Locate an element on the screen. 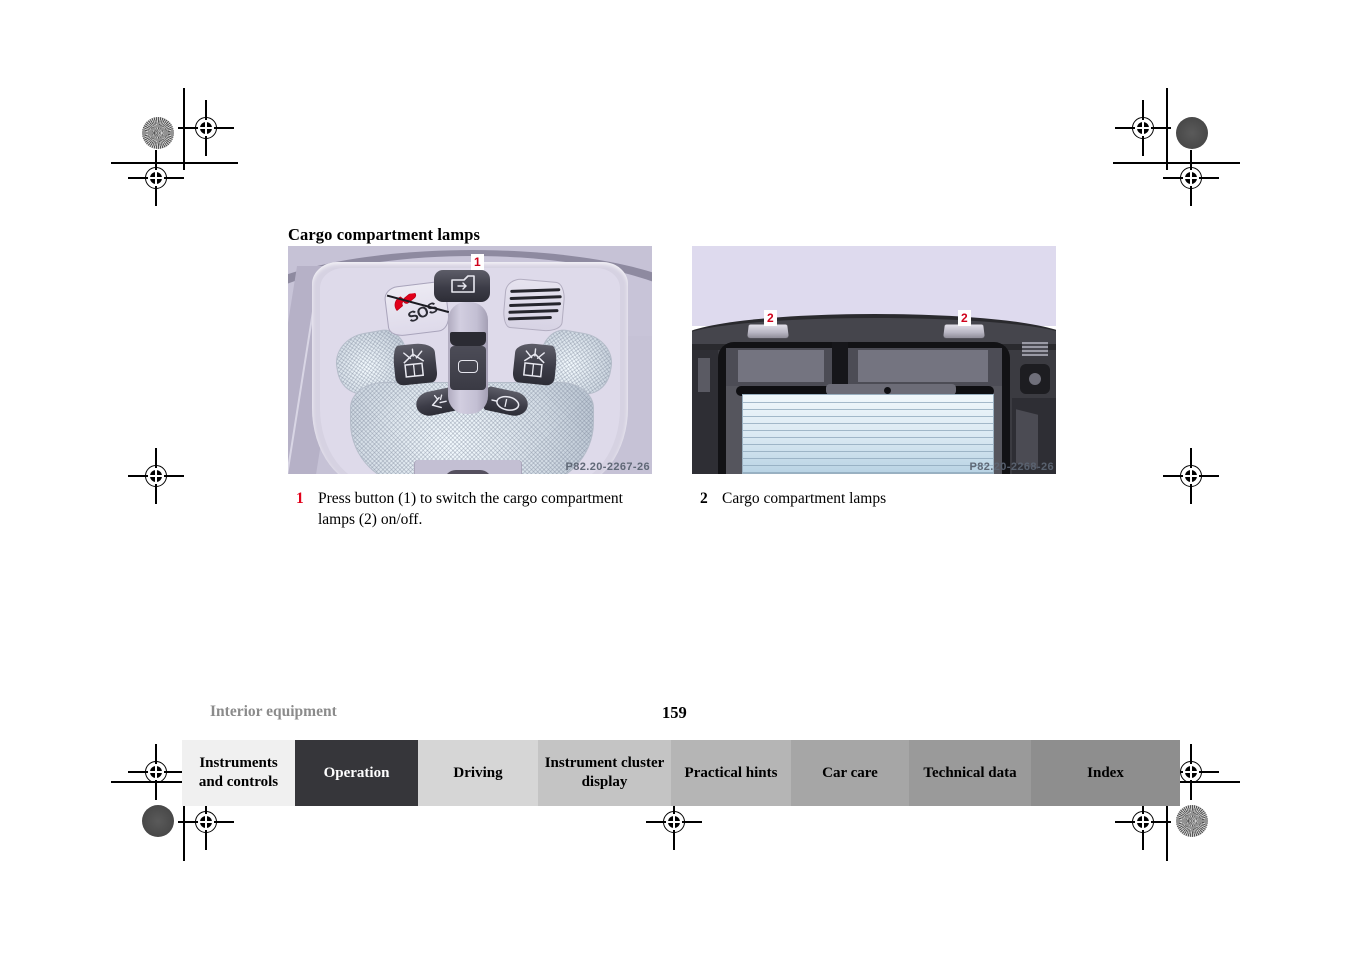  footer-chapter-name: Interior equipment is located at coordinates (273, 711).